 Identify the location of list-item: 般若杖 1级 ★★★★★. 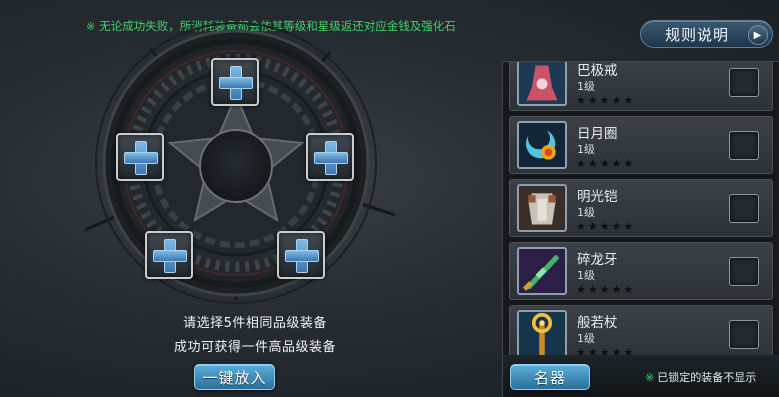
(641, 330).